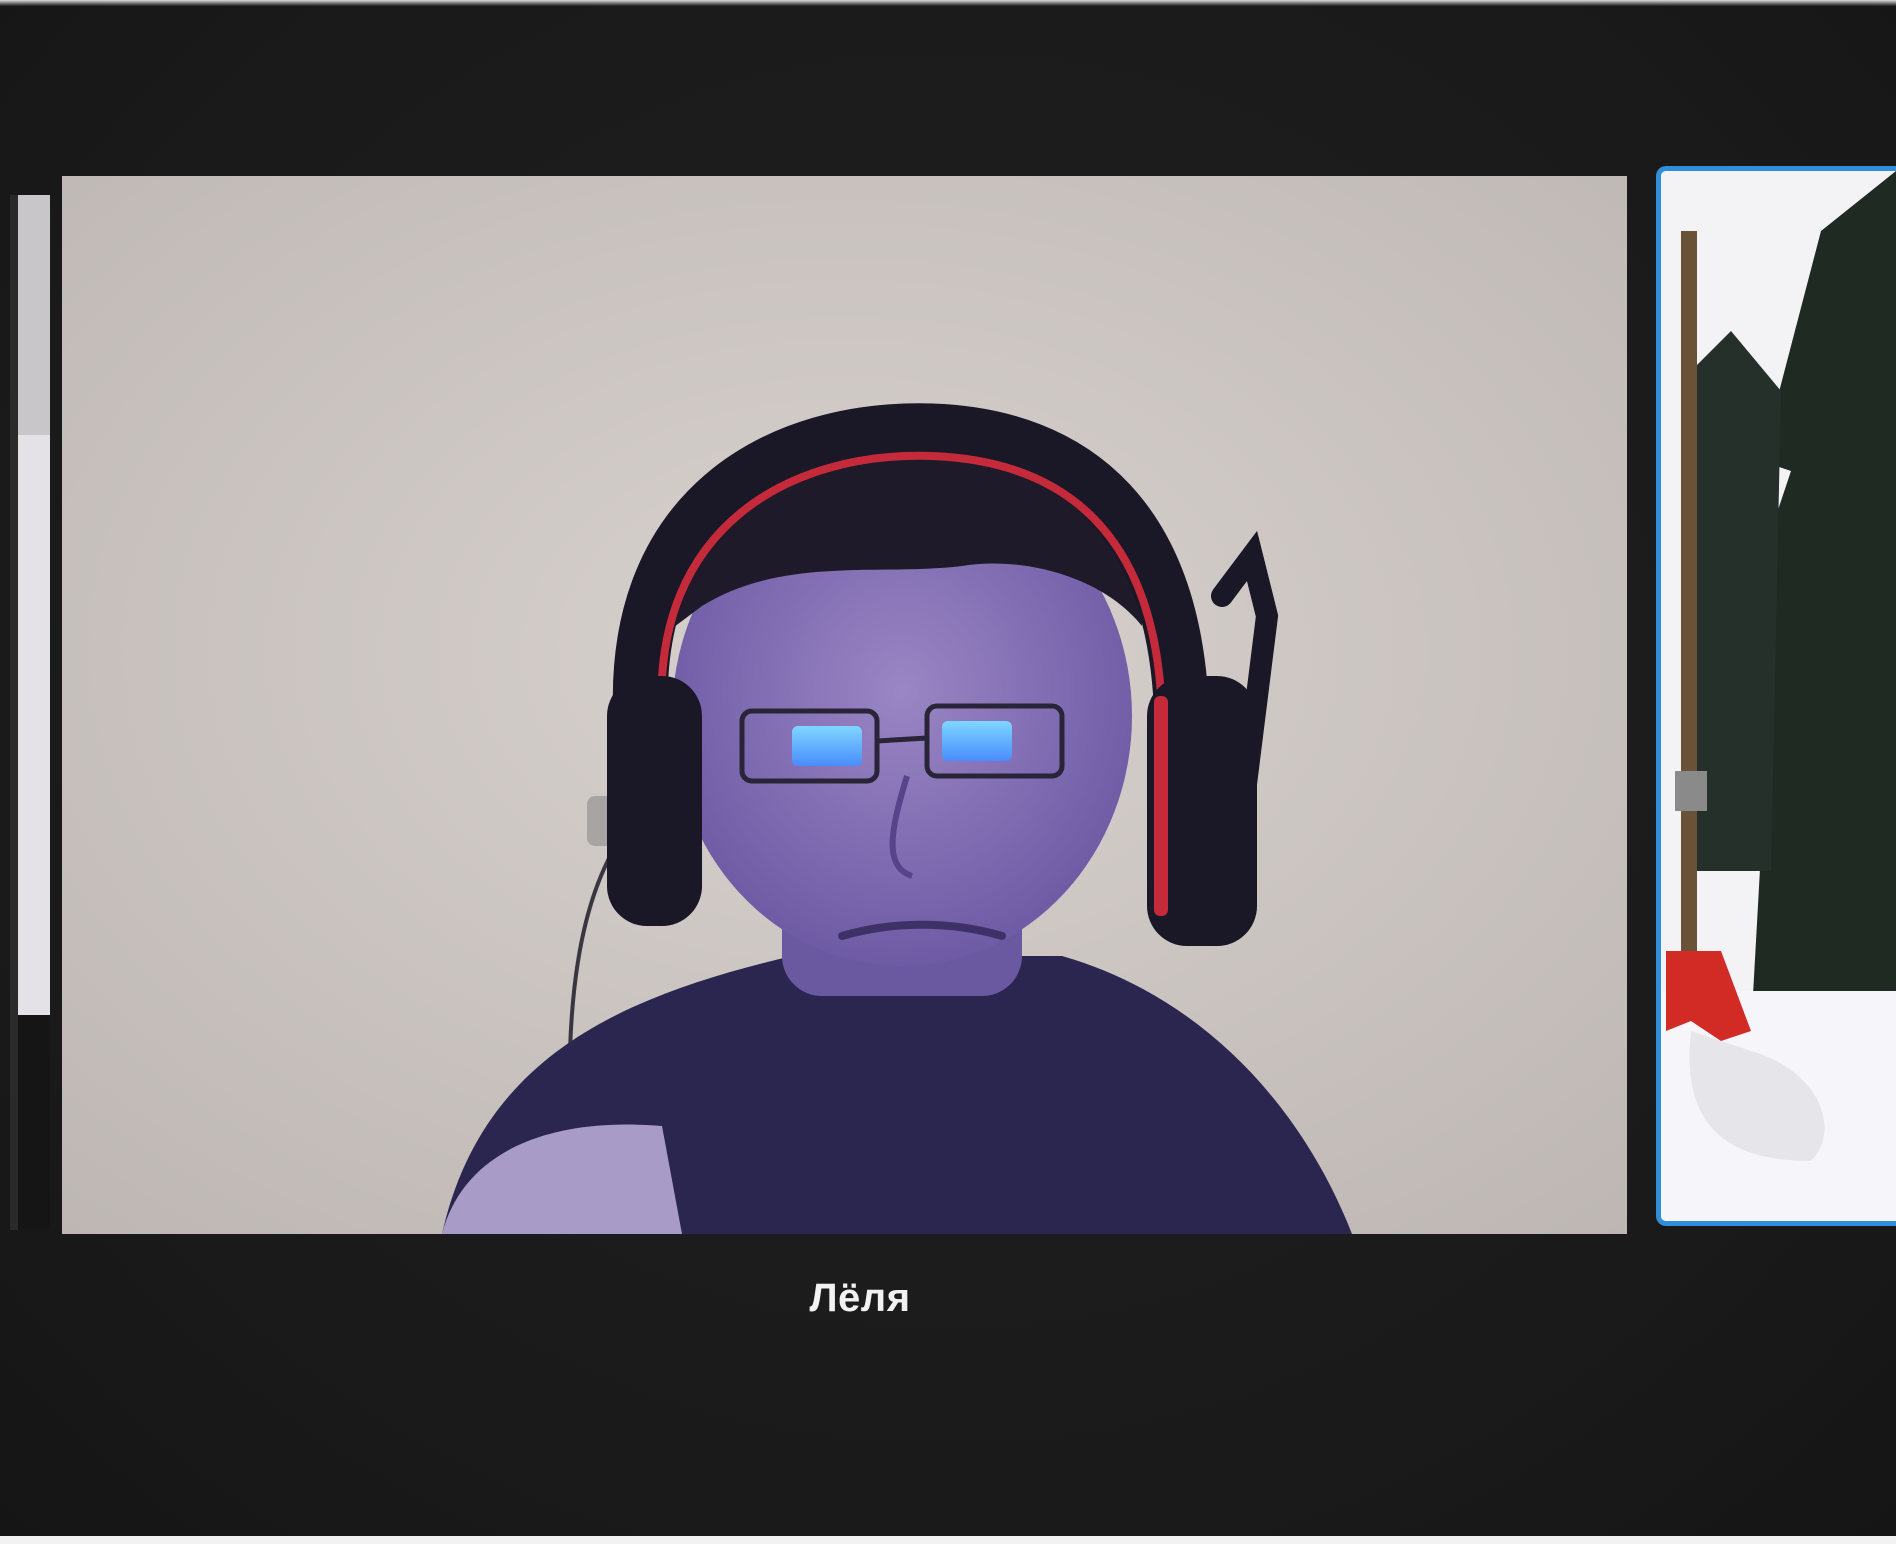  I want to click on monitor-top-edge, so click(948, 3).